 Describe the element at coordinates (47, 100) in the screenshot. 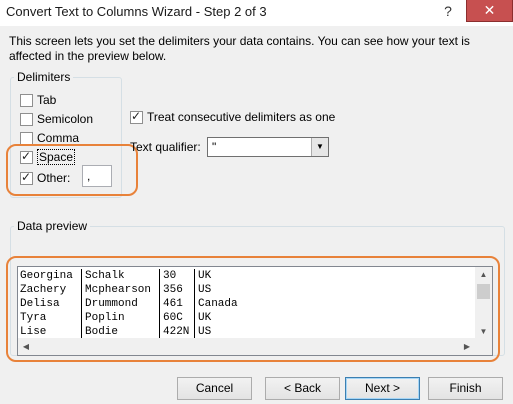

I see `tab-label: Tab` at that location.